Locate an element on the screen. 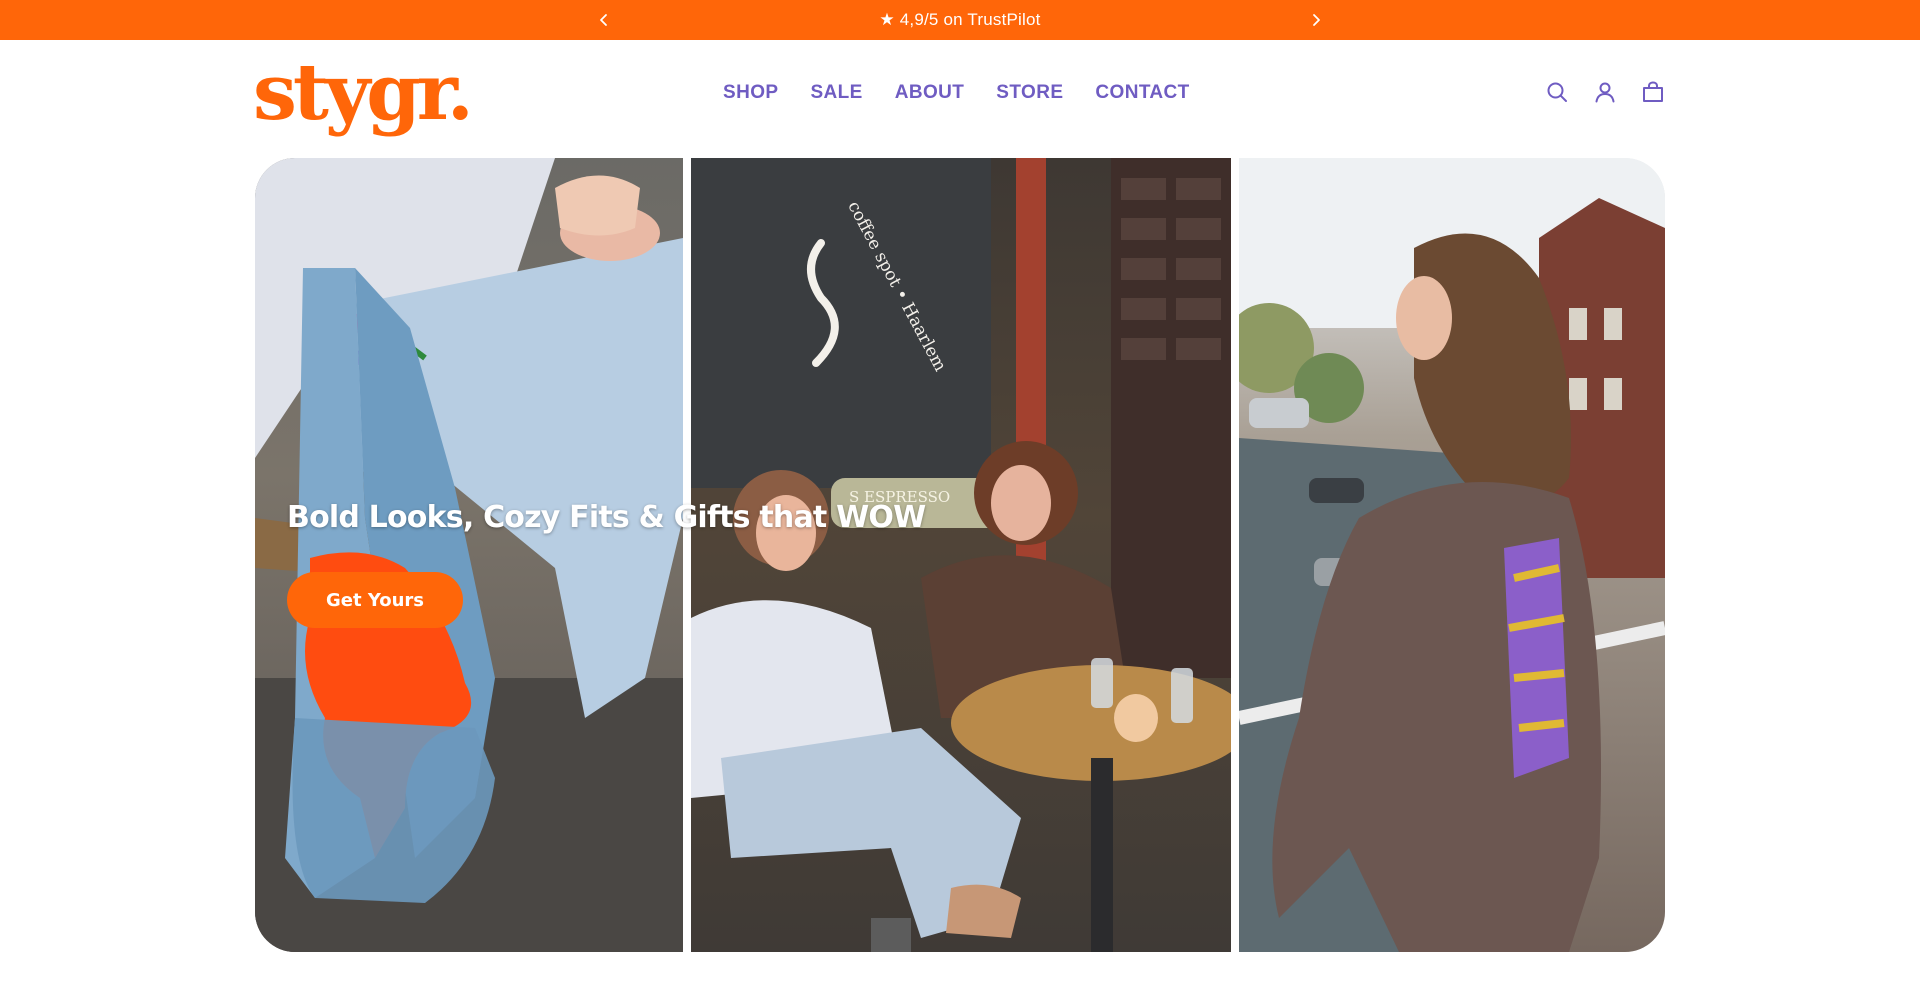 This screenshot has height=993, width=1920. site-header: stygr. SHOP SALE ABOUT STORE CONTACT is located at coordinates (960, 99).